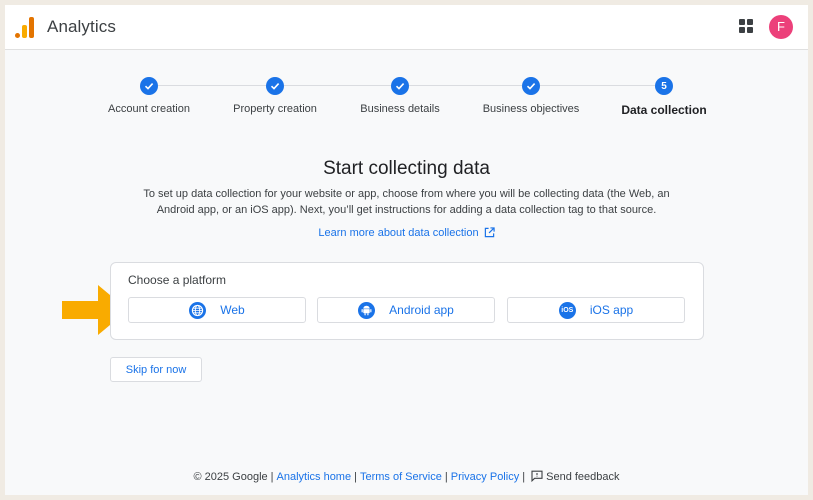 The width and height of the screenshot is (813, 500). I want to click on copyright-text: © 2025 Google, so click(230, 477).